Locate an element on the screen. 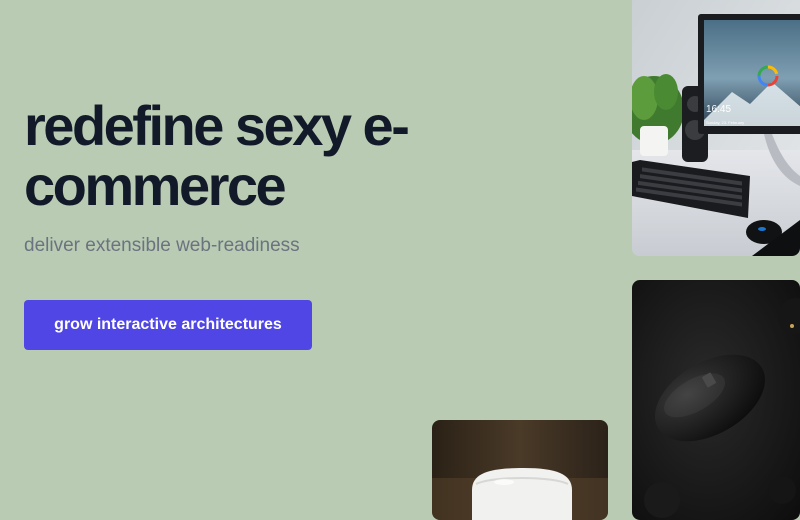  white-earbuds-case-photo is located at coordinates (520, 470).